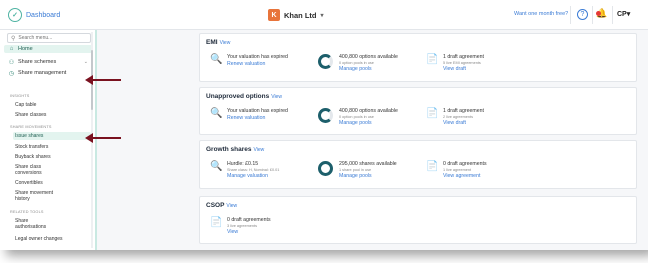 The height and width of the screenshot is (263, 670). I want to click on home-icon: ⌂, so click(11, 49).